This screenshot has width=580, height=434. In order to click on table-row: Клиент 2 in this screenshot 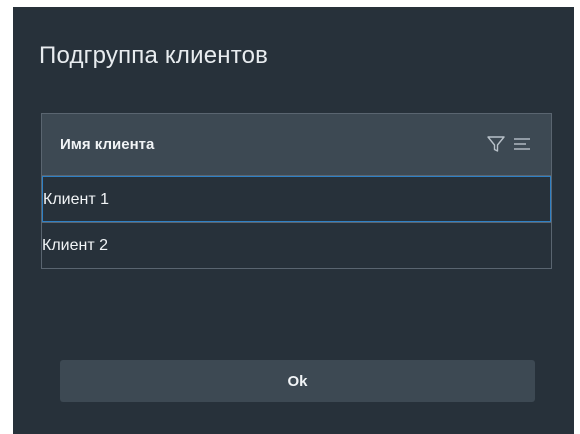, I will do `click(296, 245)`.